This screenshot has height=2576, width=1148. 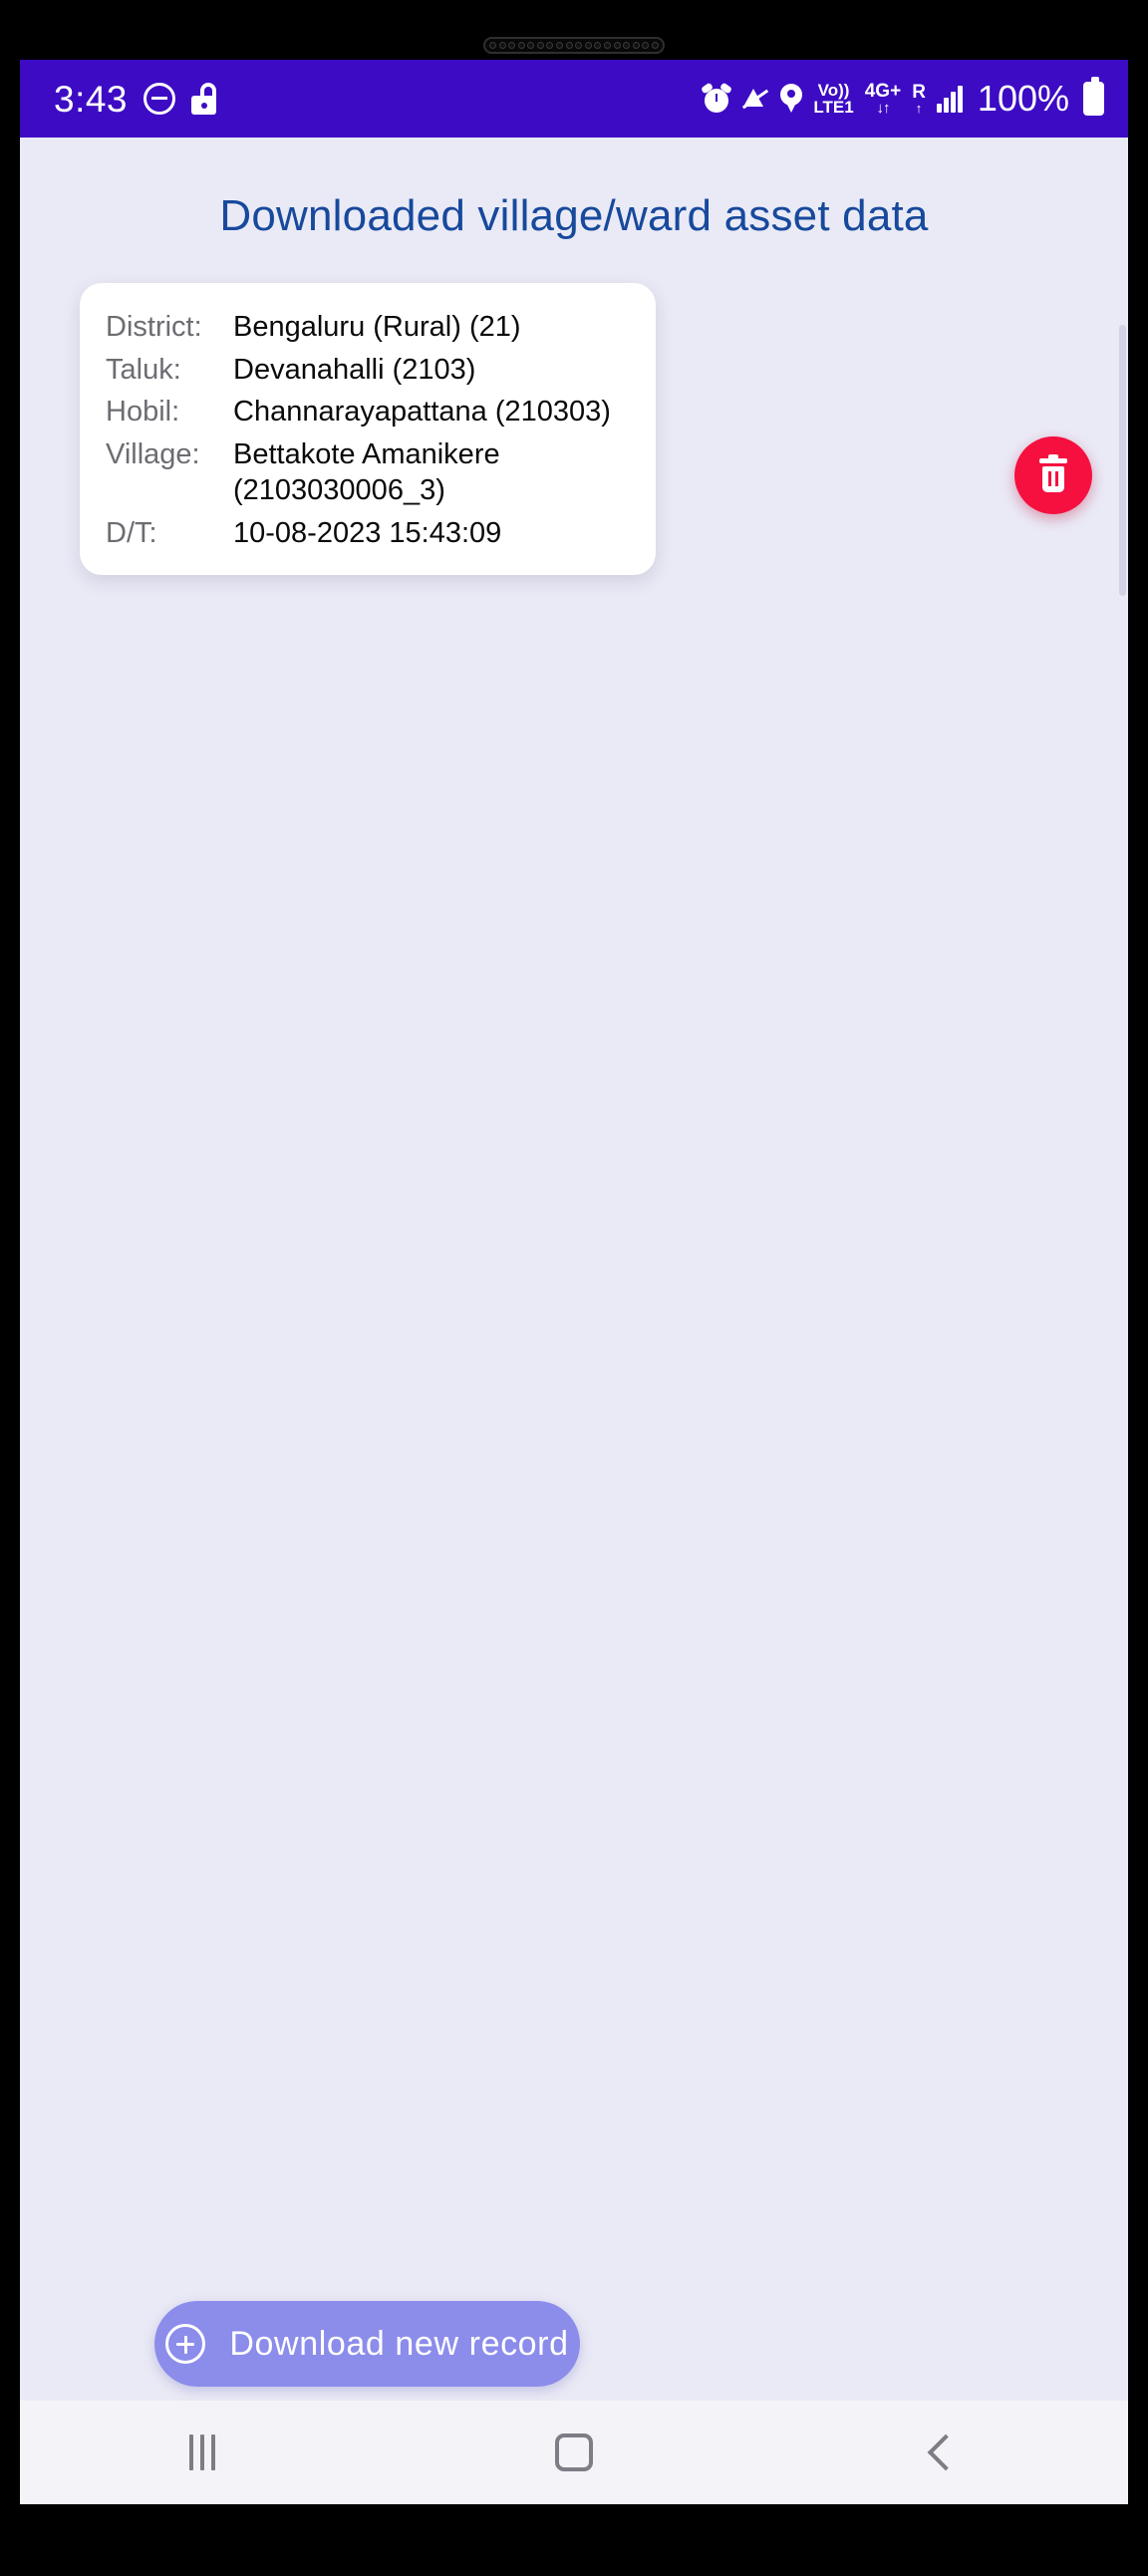 I want to click on row-label-datetime: D/T:, so click(x=131, y=532).